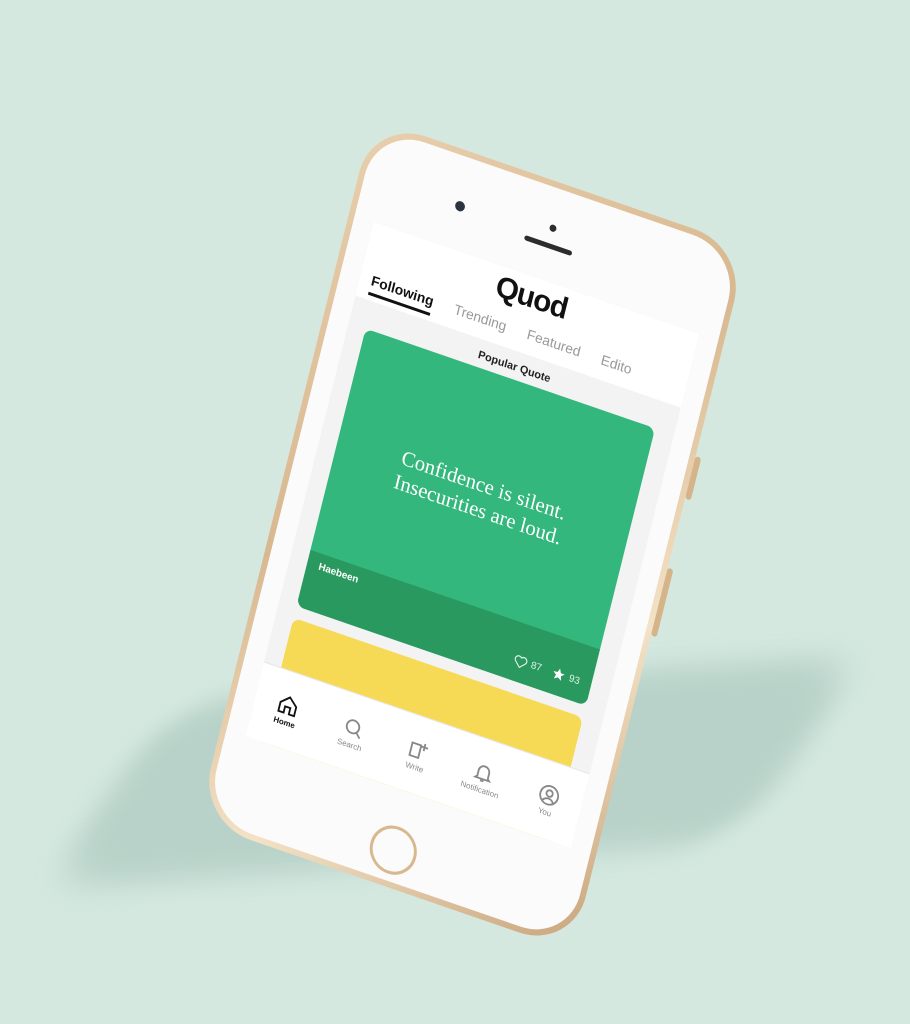 The height and width of the screenshot is (1024, 910). I want to click on like-count: 87, so click(536, 667).